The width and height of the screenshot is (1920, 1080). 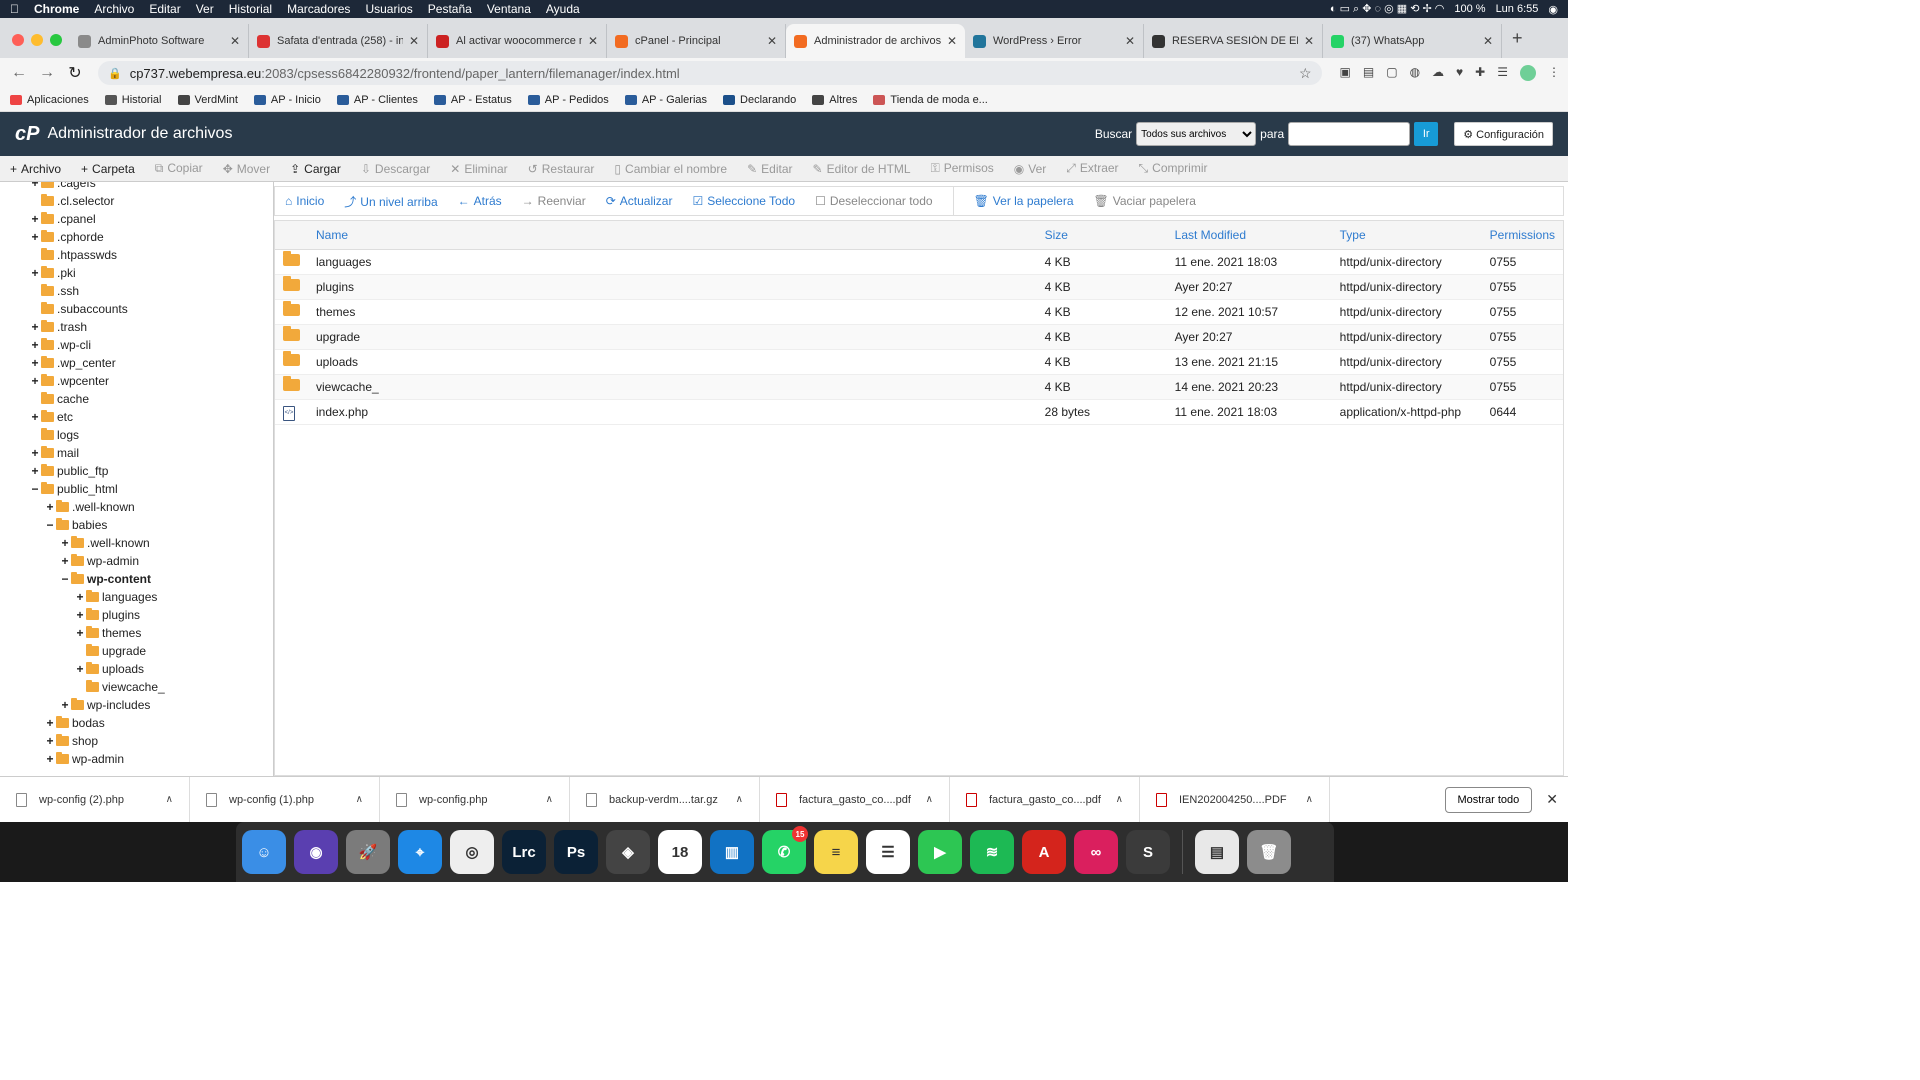 What do you see at coordinates (962, 168) in the screenshot?
I see `action-permisos: ⚿ Permisos` at bounding box center [962, 168].